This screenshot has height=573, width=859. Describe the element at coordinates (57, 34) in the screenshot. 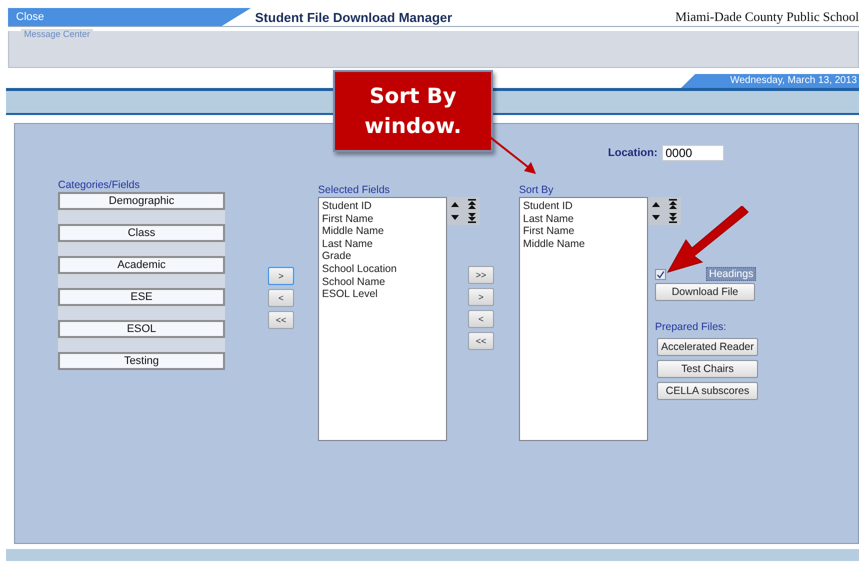

I see `message-center-label: Message Center` at that location.